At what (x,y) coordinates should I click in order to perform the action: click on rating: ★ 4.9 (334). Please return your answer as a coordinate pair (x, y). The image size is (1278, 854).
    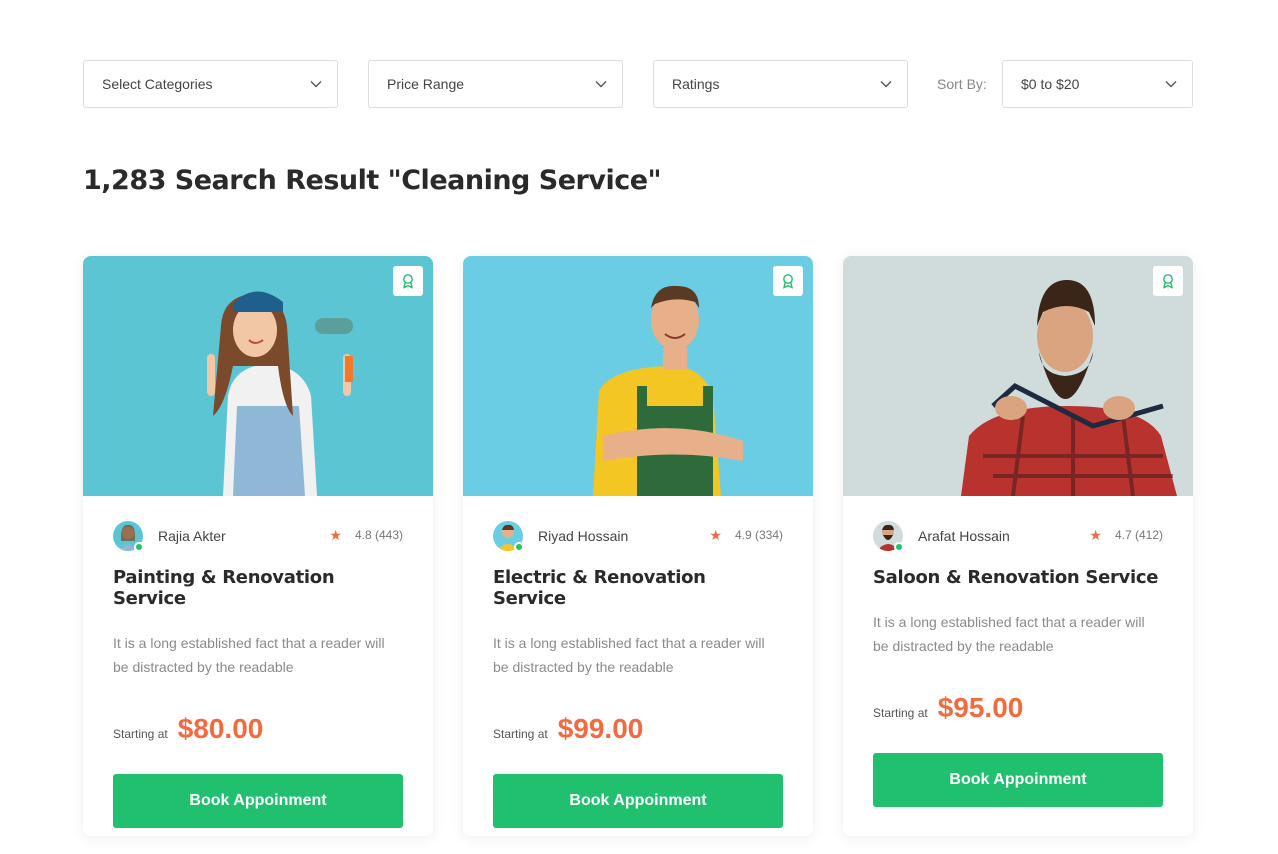
    Looking at the image, I should click on (746, 535).